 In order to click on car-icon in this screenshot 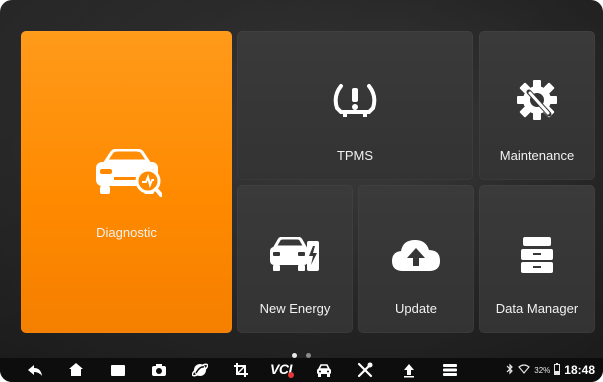, I will do `click(324, 370)`.